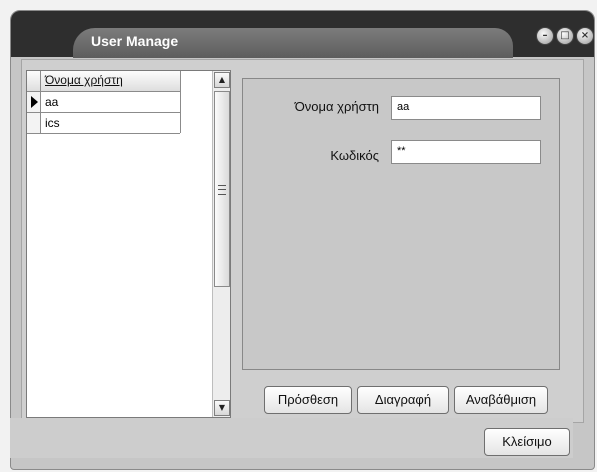 Image resolution: width=597 pixels, height=472 pixels. Describe the element at coordinates (103, 123) in the screenshot. I see `table-row: ics` at that location.